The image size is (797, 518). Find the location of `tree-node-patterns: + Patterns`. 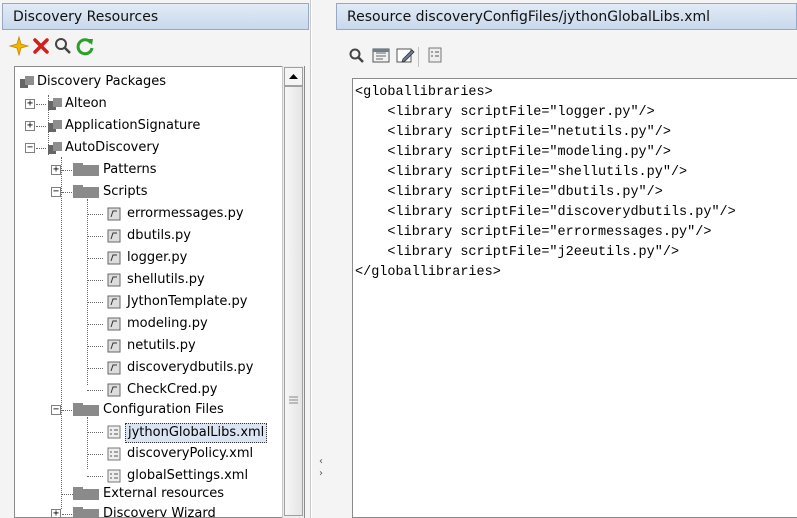

tree-node-patterns: + Patterns is located at coordinates (171, 170).